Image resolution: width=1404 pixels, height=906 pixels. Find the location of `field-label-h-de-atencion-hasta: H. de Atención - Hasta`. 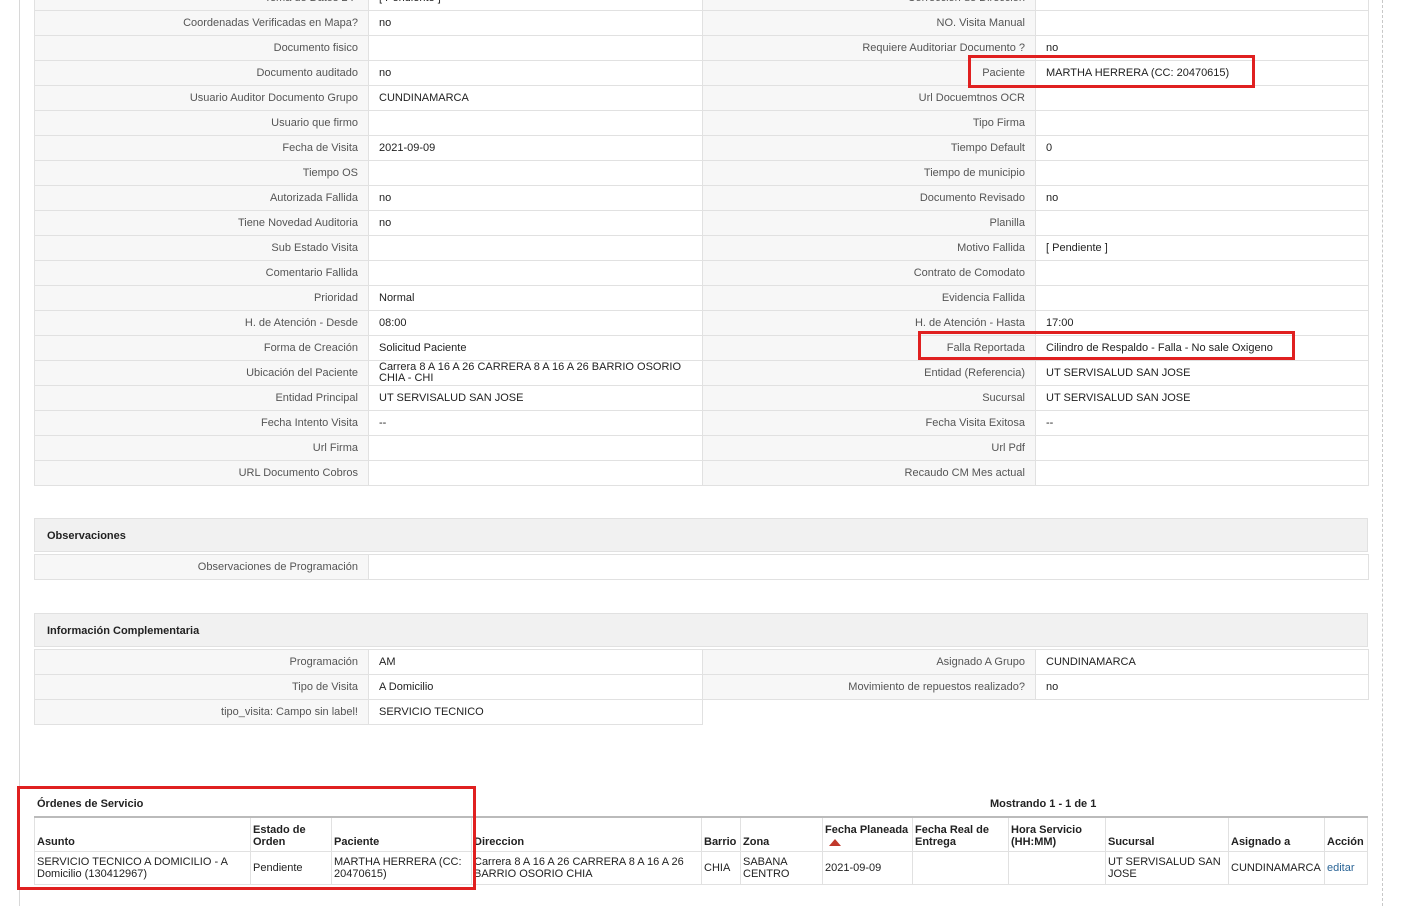

field-label-h-de-atencion-hasta: H. de Atención - Hasta is located at coordinates (869, 323).